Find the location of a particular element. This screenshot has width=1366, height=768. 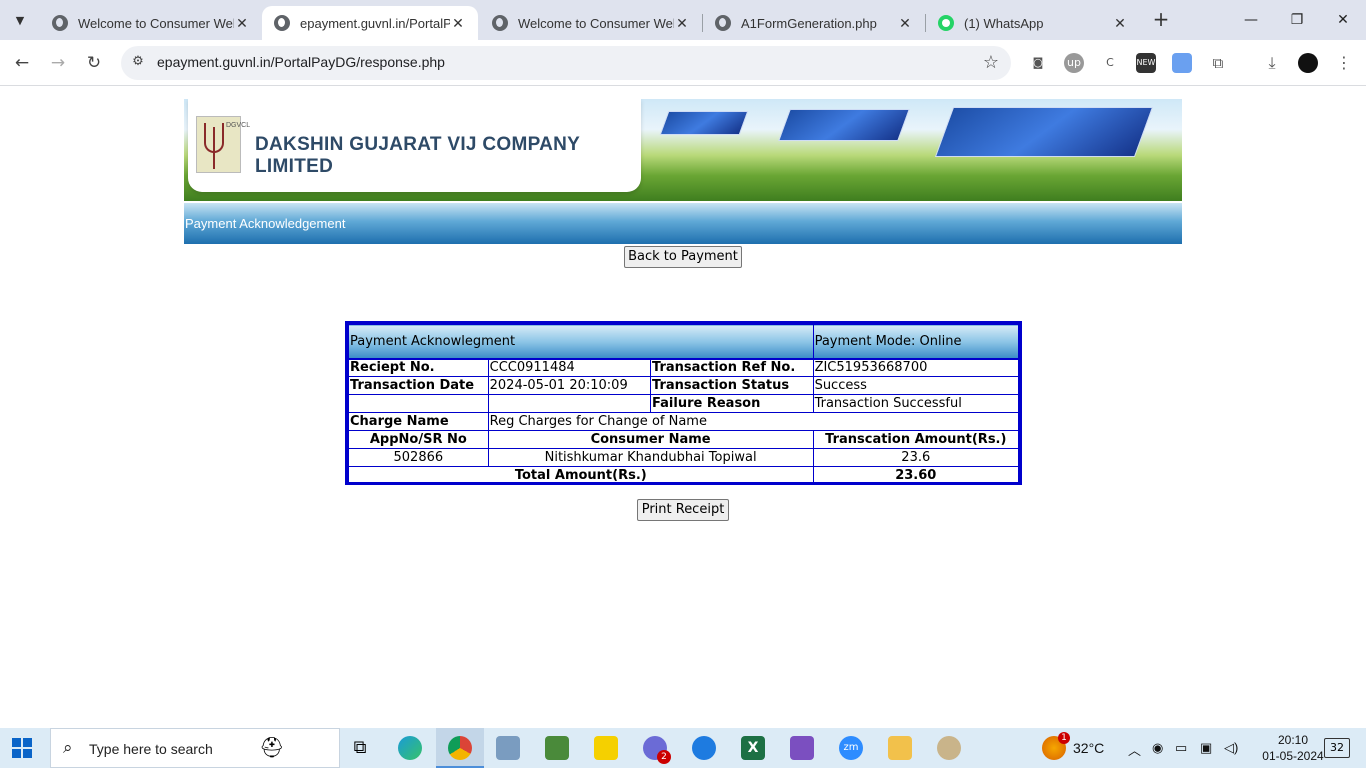

forward-arrow-icon: → is located at coordinates (58, 63).